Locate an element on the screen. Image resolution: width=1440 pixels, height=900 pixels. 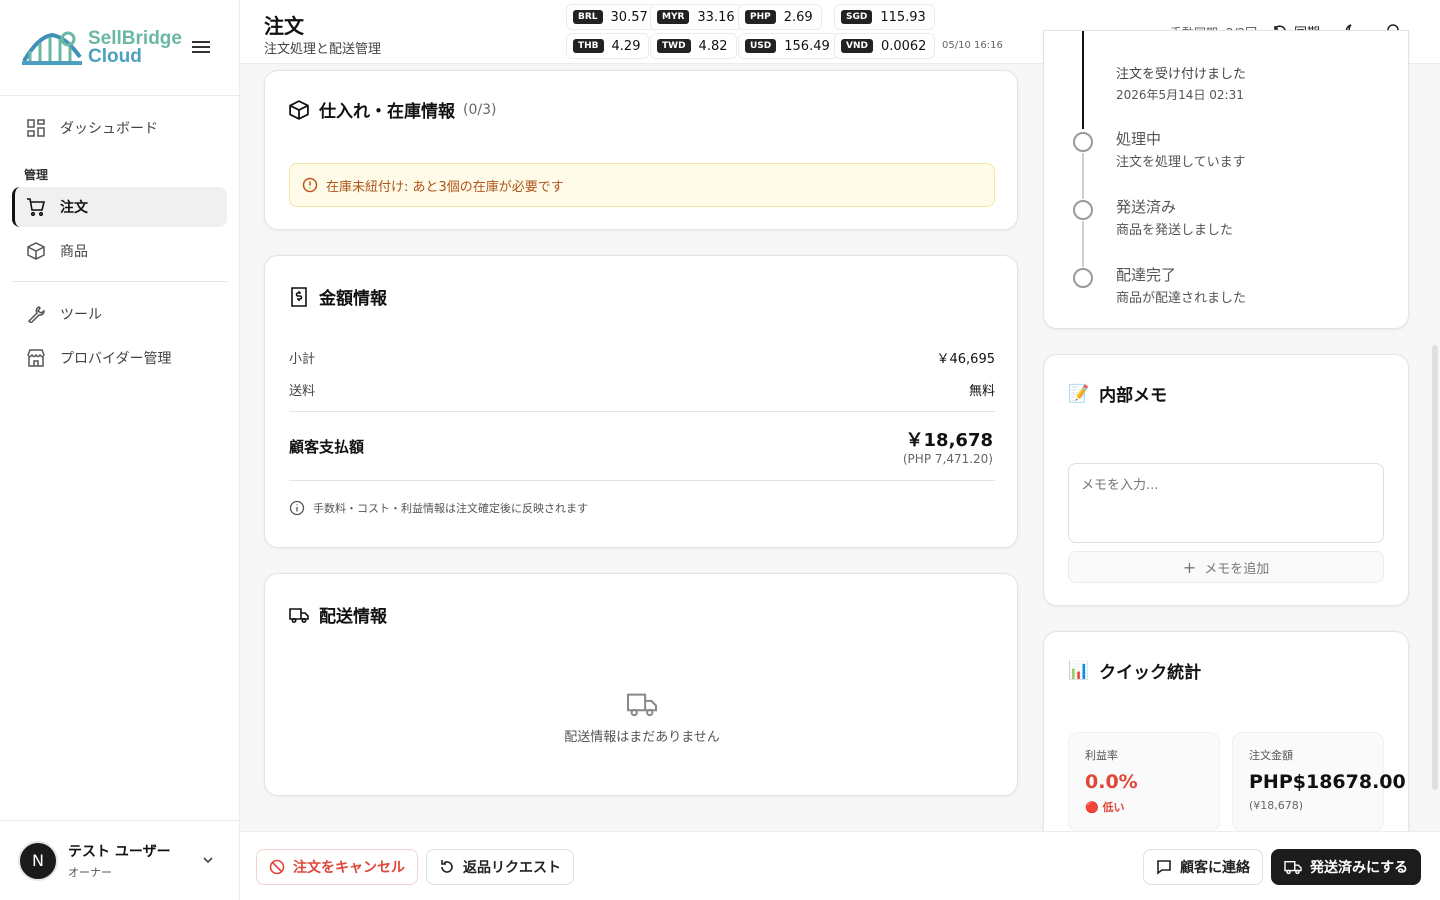
rate-chip: SGD 115.93 is located at coordinates (884, 17).